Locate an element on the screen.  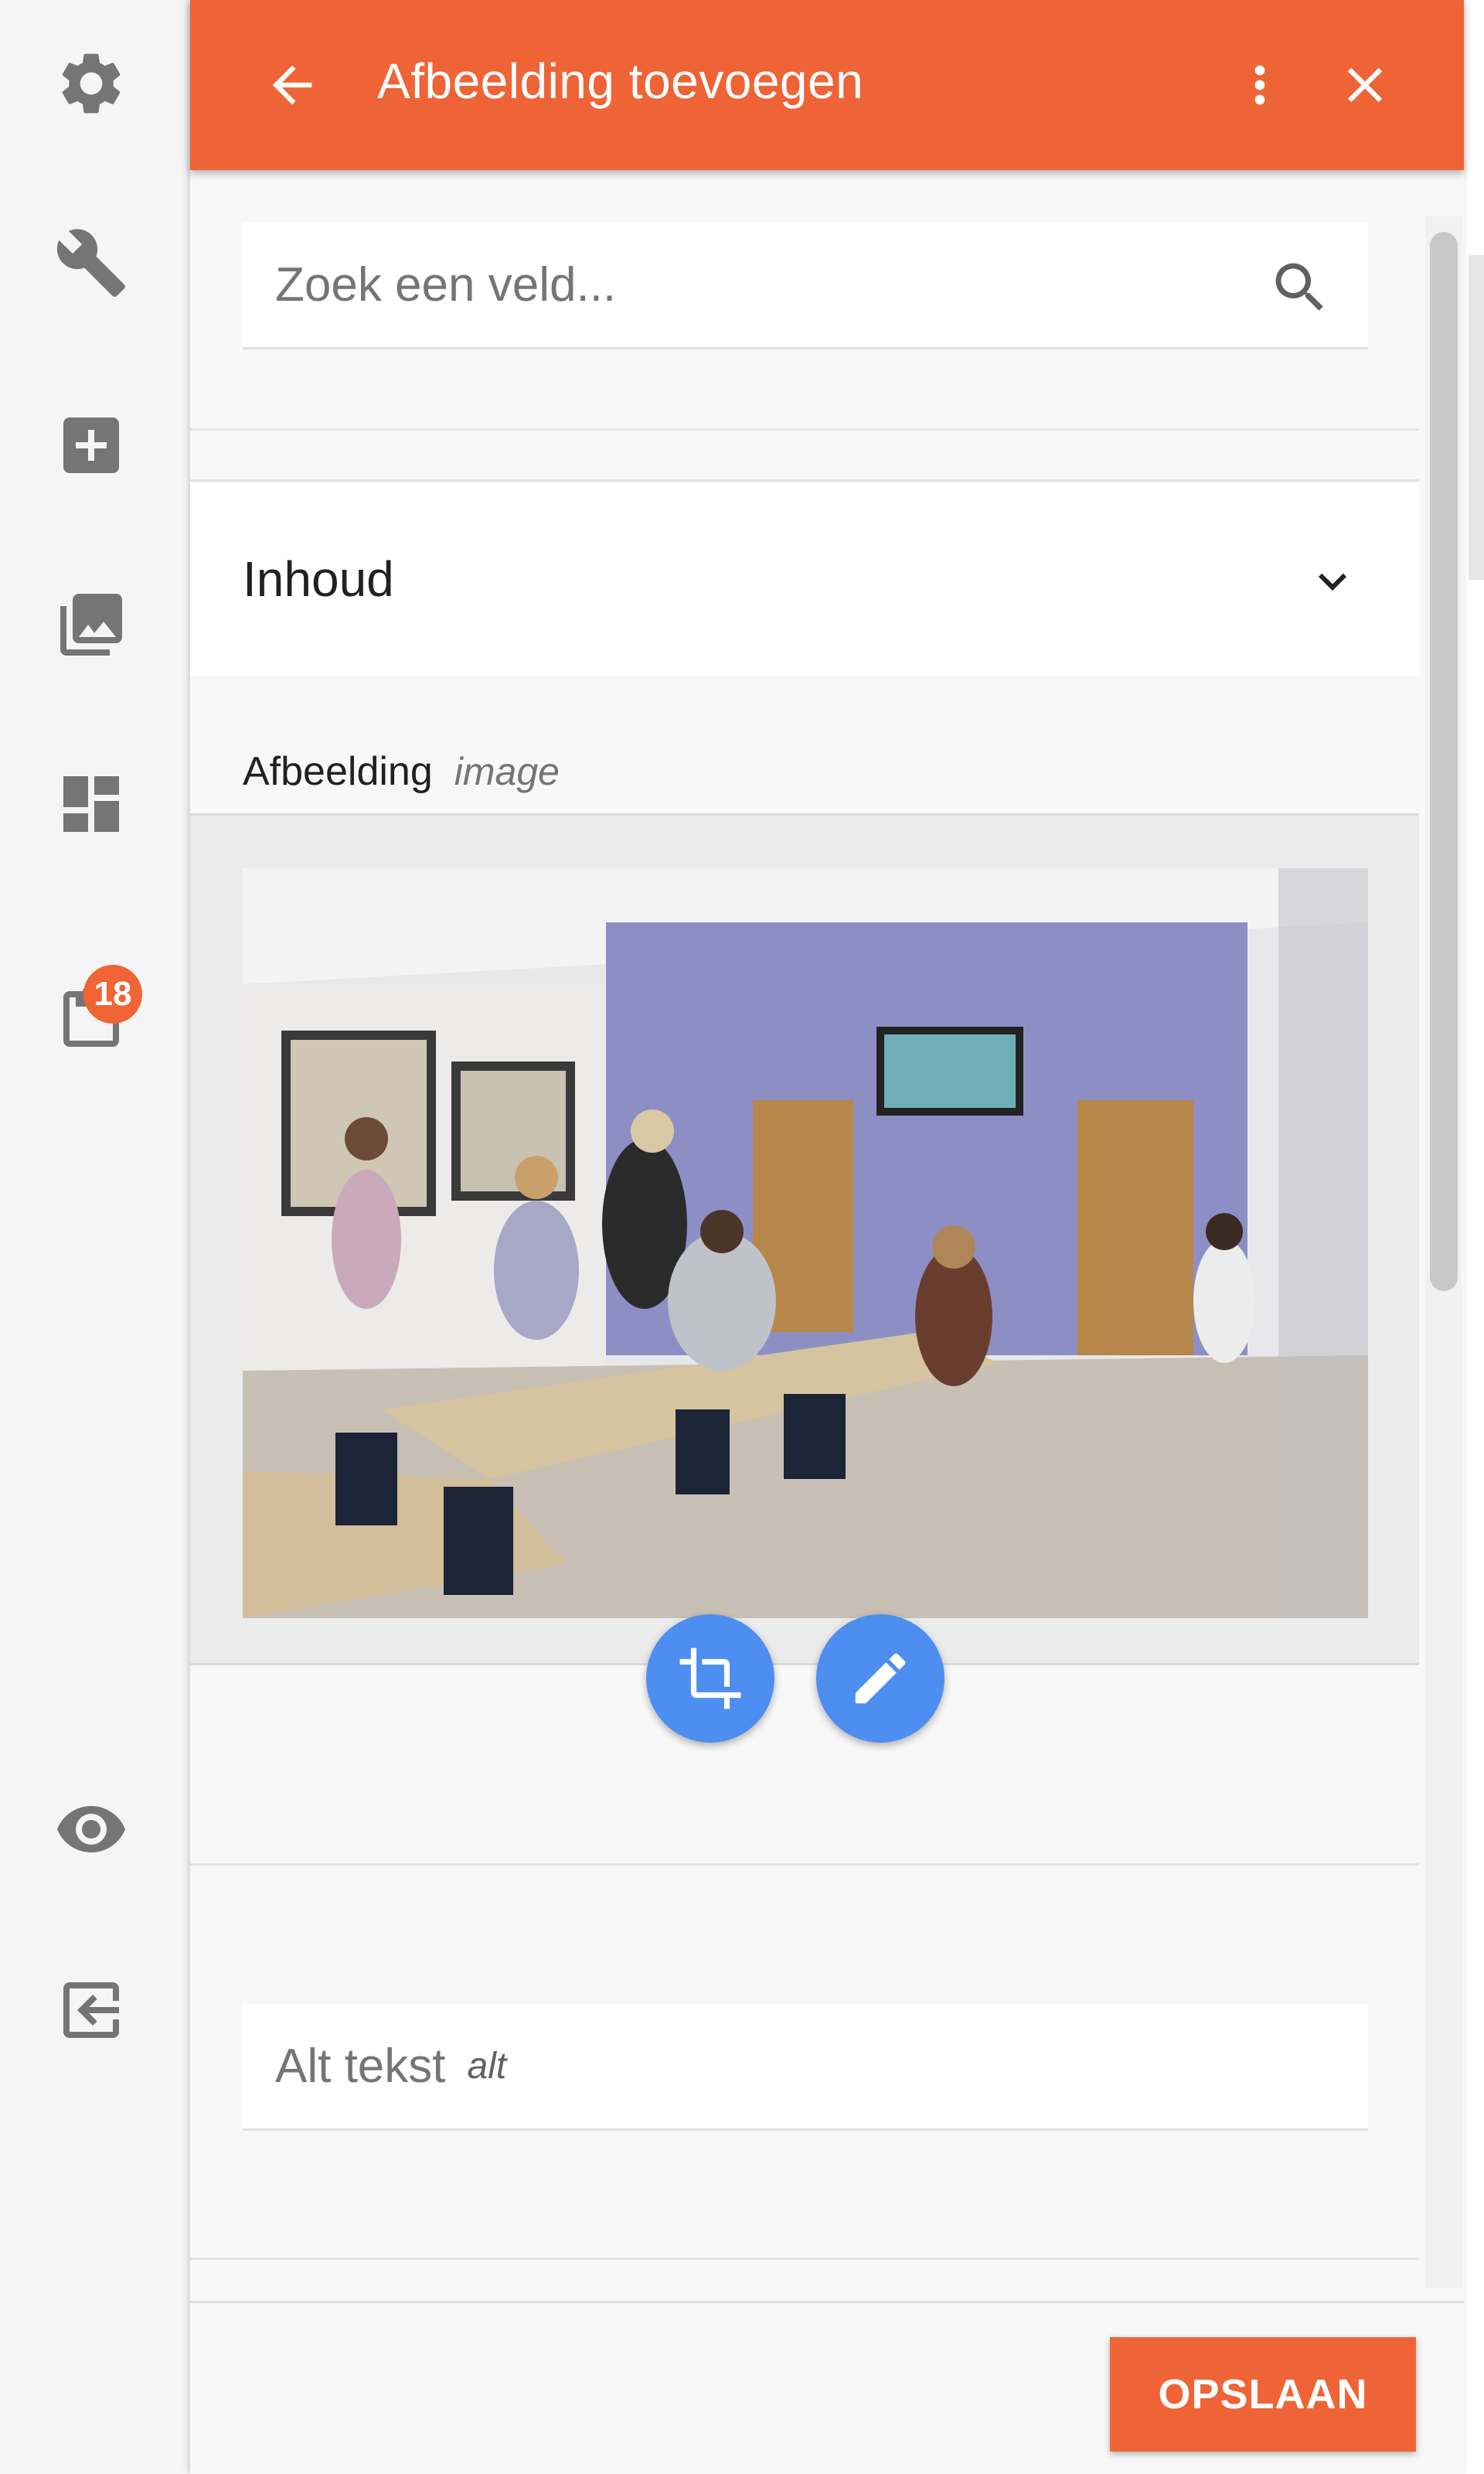
scrollbar-thumb is located at coordinates (1444, 761).